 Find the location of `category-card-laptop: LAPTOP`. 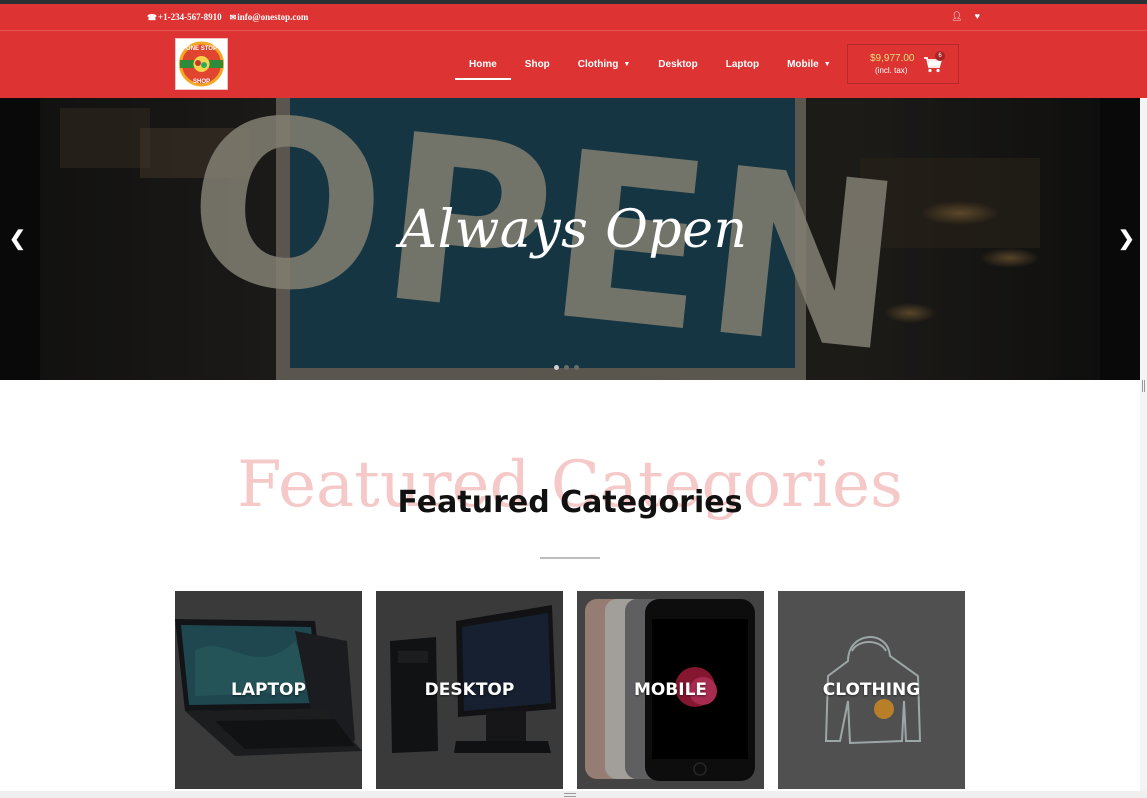

category-card-laptop: LAPTOP is located at coordinates (268, 690).